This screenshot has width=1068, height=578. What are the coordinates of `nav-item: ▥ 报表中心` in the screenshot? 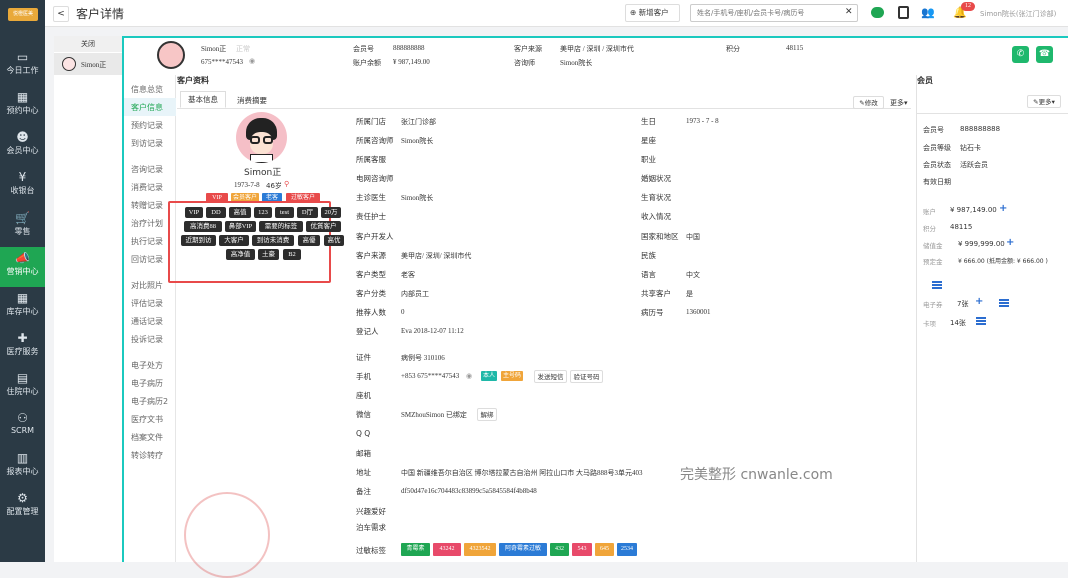 It's located at (22, 467).